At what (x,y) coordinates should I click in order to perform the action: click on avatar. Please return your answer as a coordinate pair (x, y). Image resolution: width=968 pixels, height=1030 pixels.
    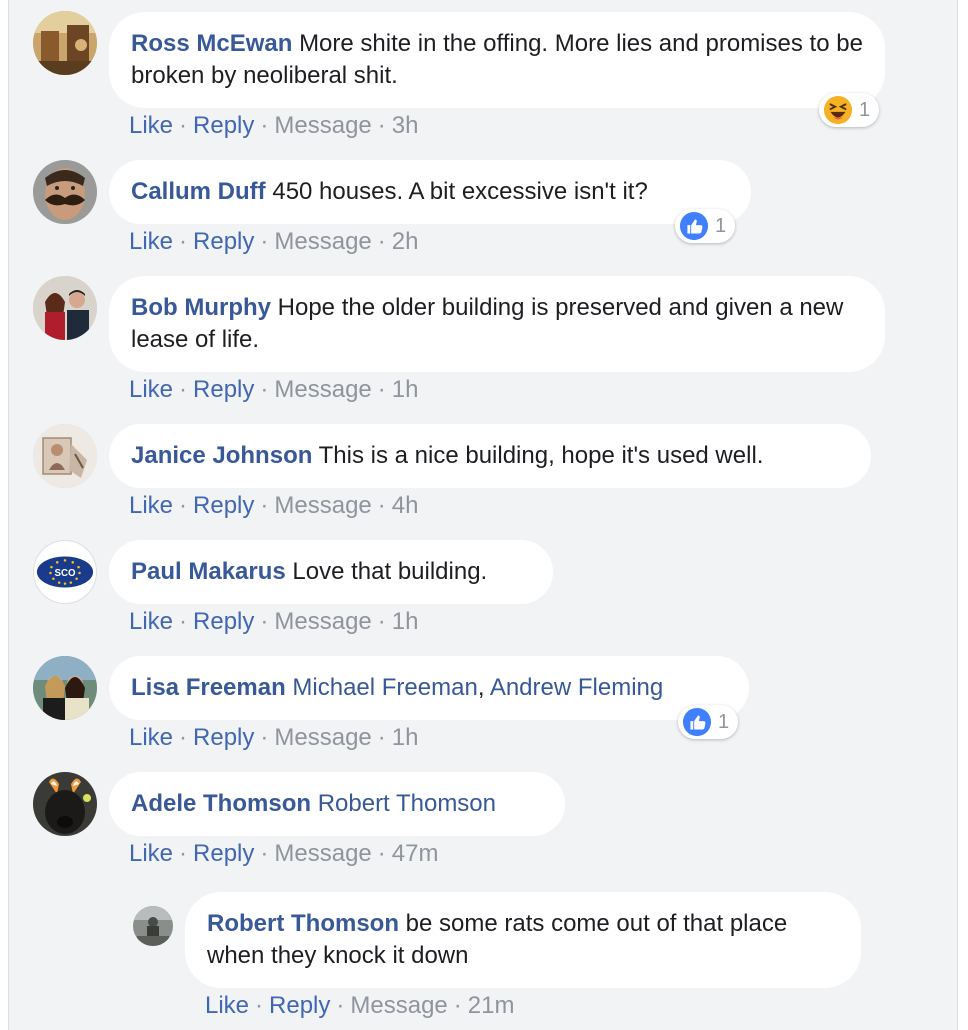
    Looking at the image, I should click on (153, 926).